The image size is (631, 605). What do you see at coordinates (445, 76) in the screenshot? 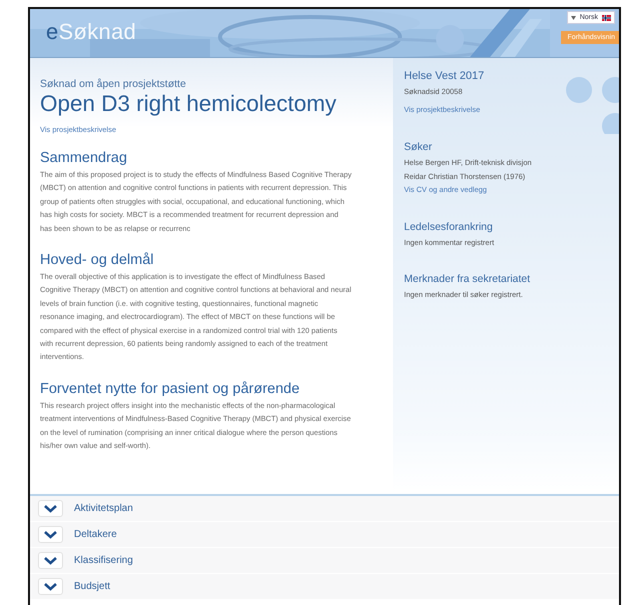
I see `program-name: Helse Vest 2017` at bounding box center [445, 76].